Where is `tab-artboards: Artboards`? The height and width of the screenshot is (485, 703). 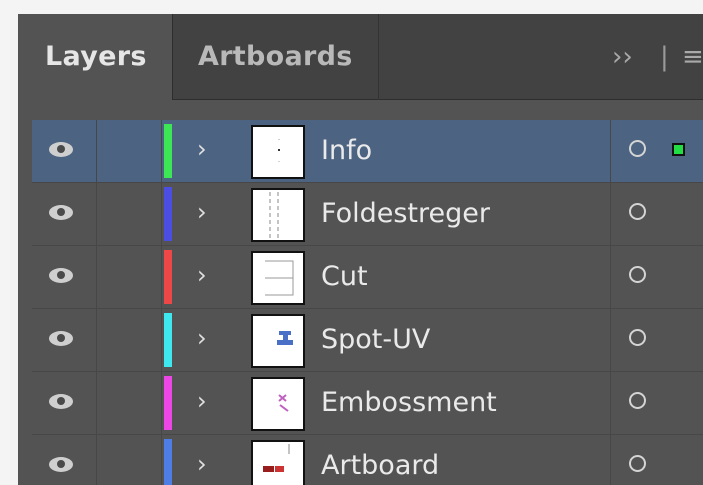
tab-artboards: Artboards is located at coordinates (276, 57).